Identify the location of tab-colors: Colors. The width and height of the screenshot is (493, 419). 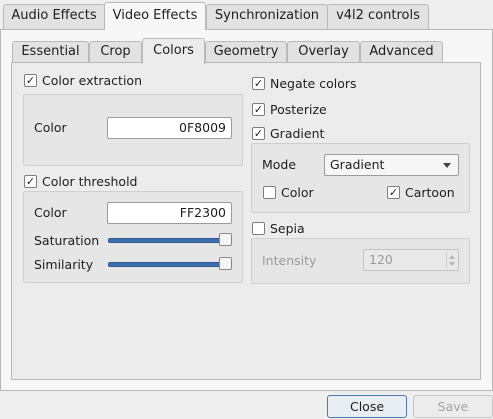
(173, 51).